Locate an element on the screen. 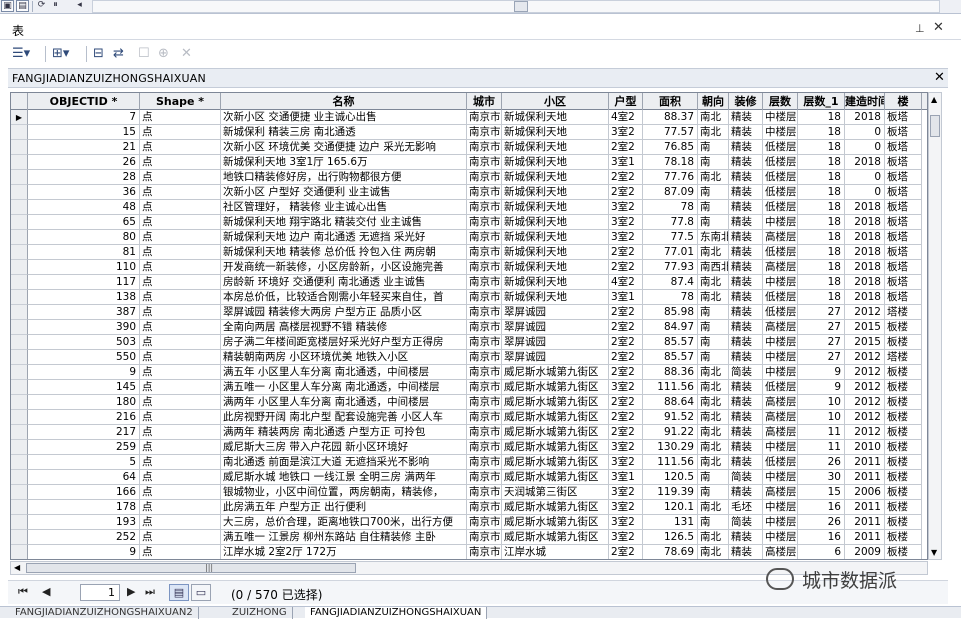 The image size is (961, 619). table-cell: 145 is located at coordinates (84, 387).